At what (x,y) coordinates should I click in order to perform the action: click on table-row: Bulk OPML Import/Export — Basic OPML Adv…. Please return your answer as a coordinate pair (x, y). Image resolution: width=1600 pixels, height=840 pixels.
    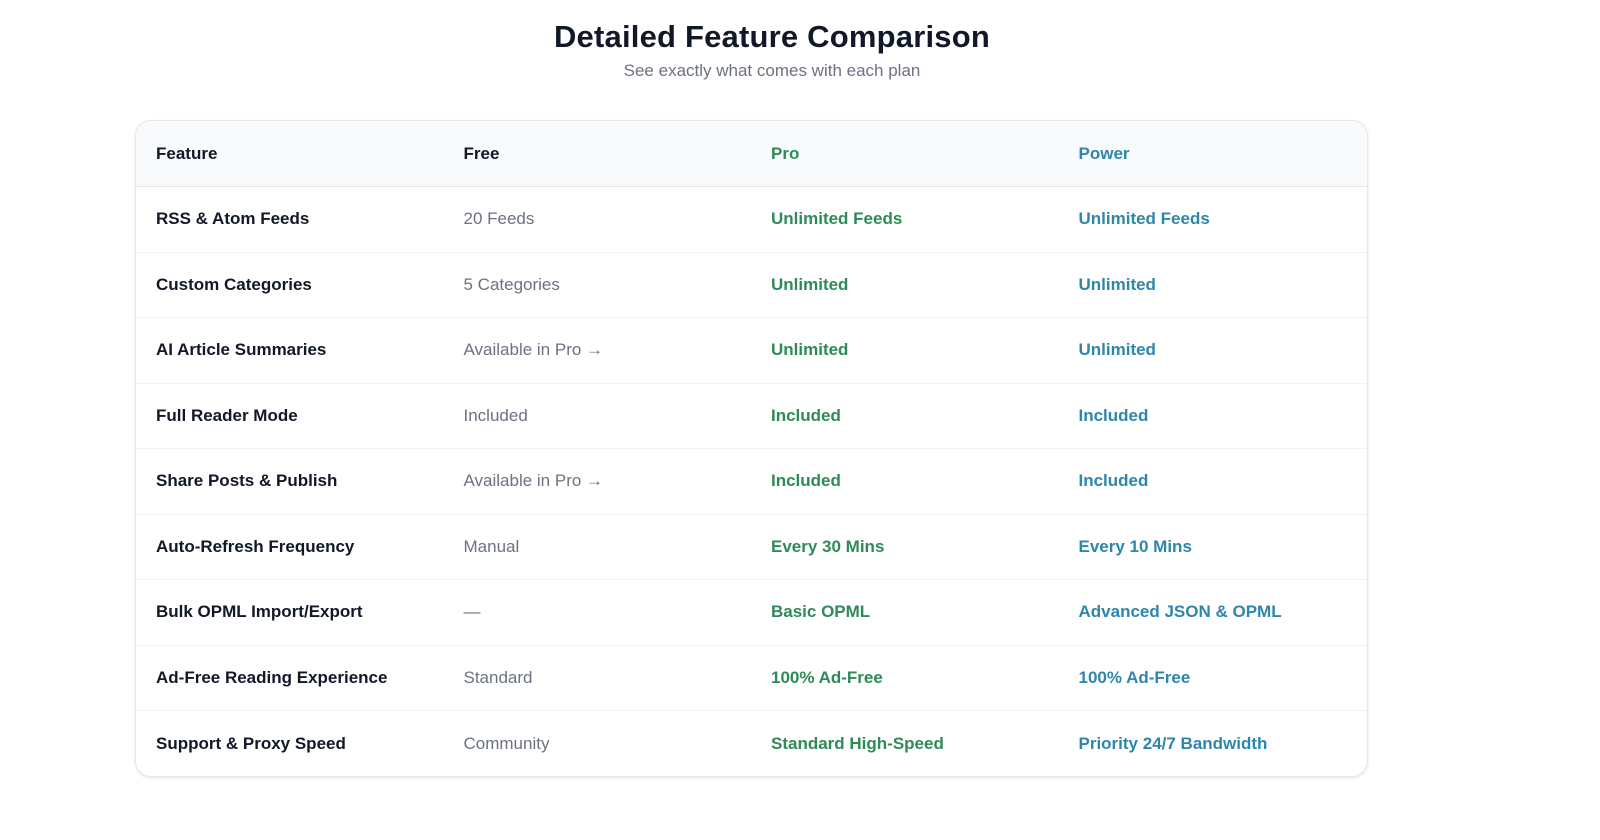
    Looking at the image, I should click on (751, 613).